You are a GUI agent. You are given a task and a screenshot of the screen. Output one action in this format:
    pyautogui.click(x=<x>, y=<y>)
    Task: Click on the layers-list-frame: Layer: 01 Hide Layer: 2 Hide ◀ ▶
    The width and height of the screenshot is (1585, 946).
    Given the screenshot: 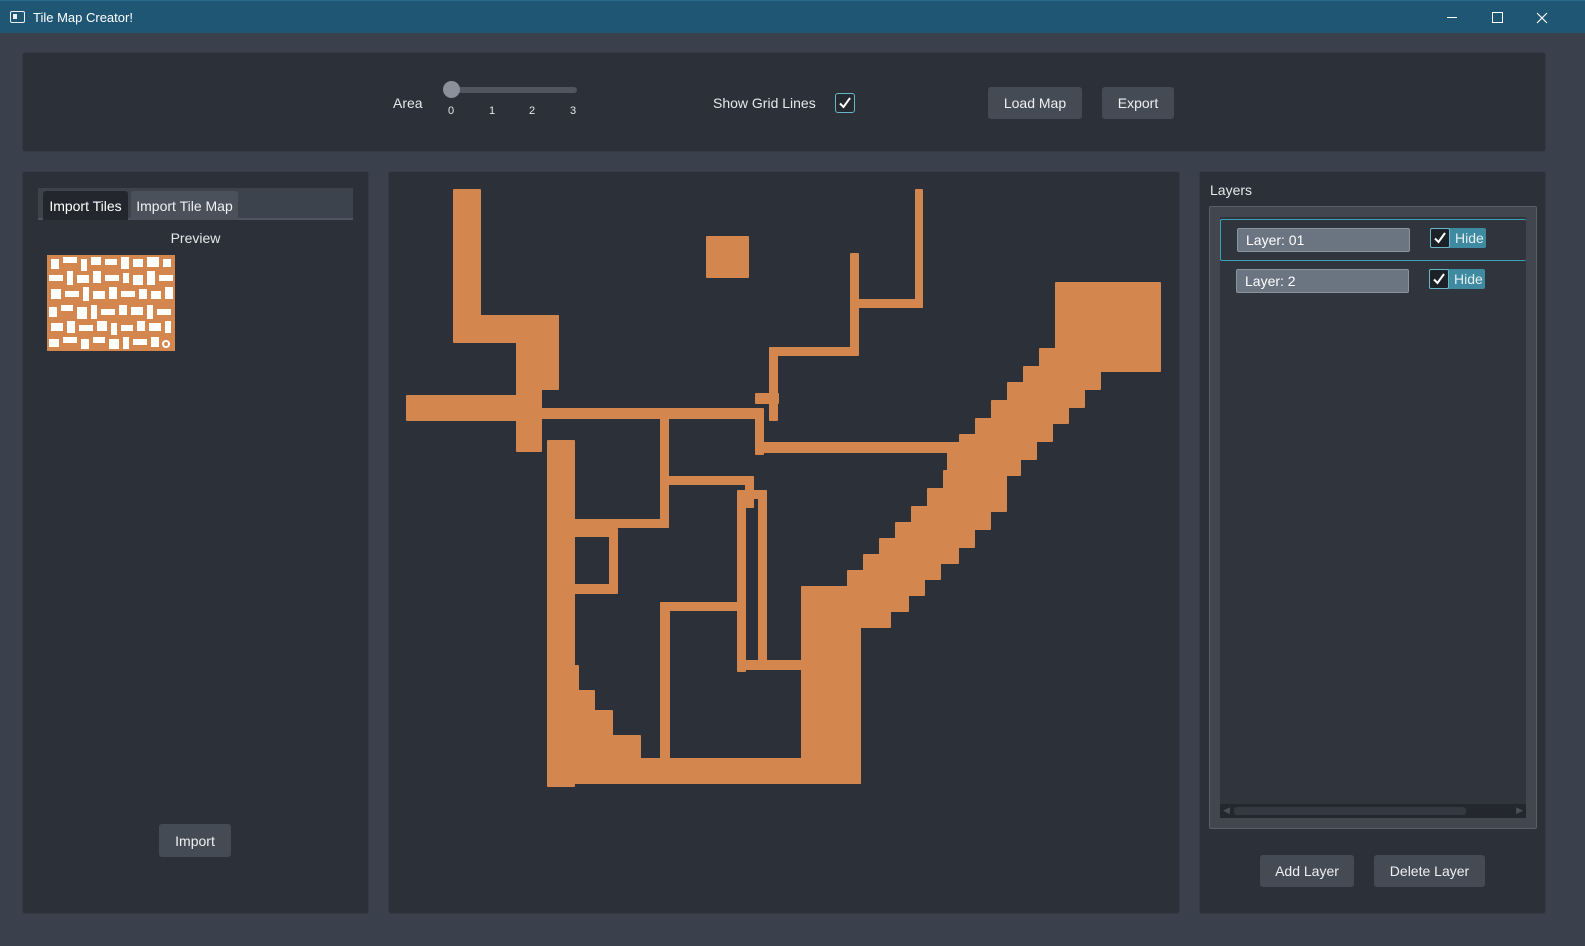 What is the action you would take?
    pyautogui.click(x=1373, y=517)
    